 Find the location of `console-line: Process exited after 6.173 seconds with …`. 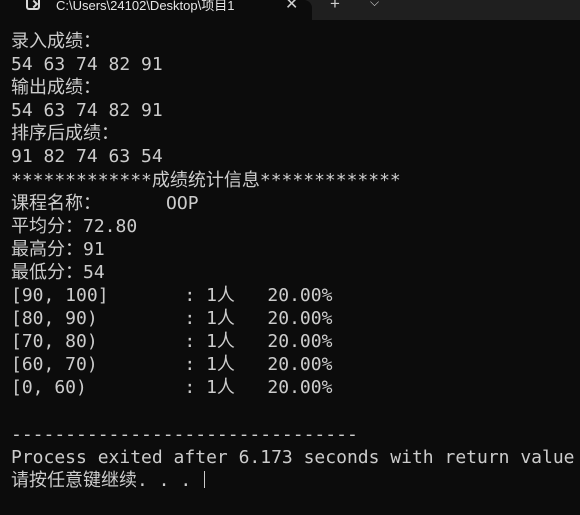

console-line: Process exited after 6.173 seconds with … is located at coordinates (295, 457).